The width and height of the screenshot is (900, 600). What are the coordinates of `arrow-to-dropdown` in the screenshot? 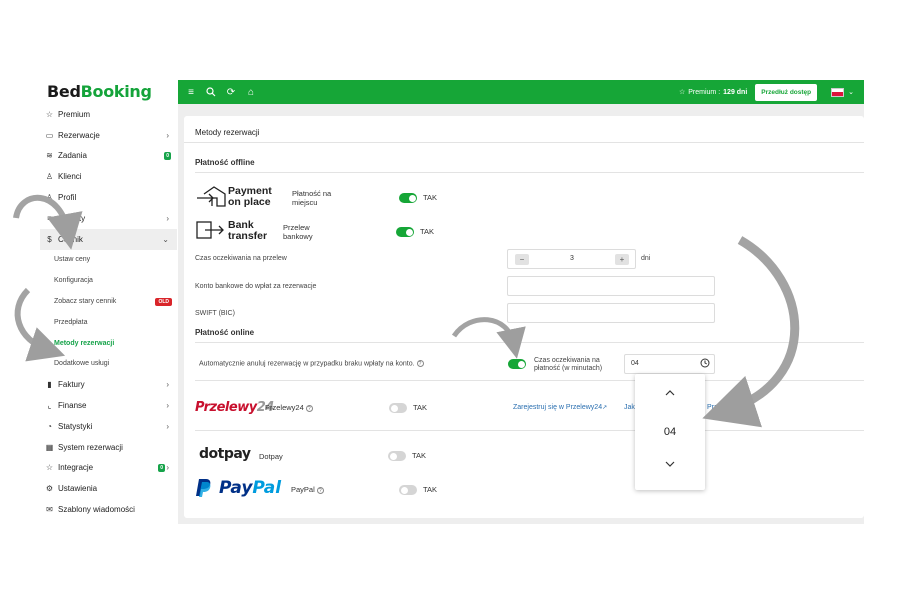 It's located at (751, 332).